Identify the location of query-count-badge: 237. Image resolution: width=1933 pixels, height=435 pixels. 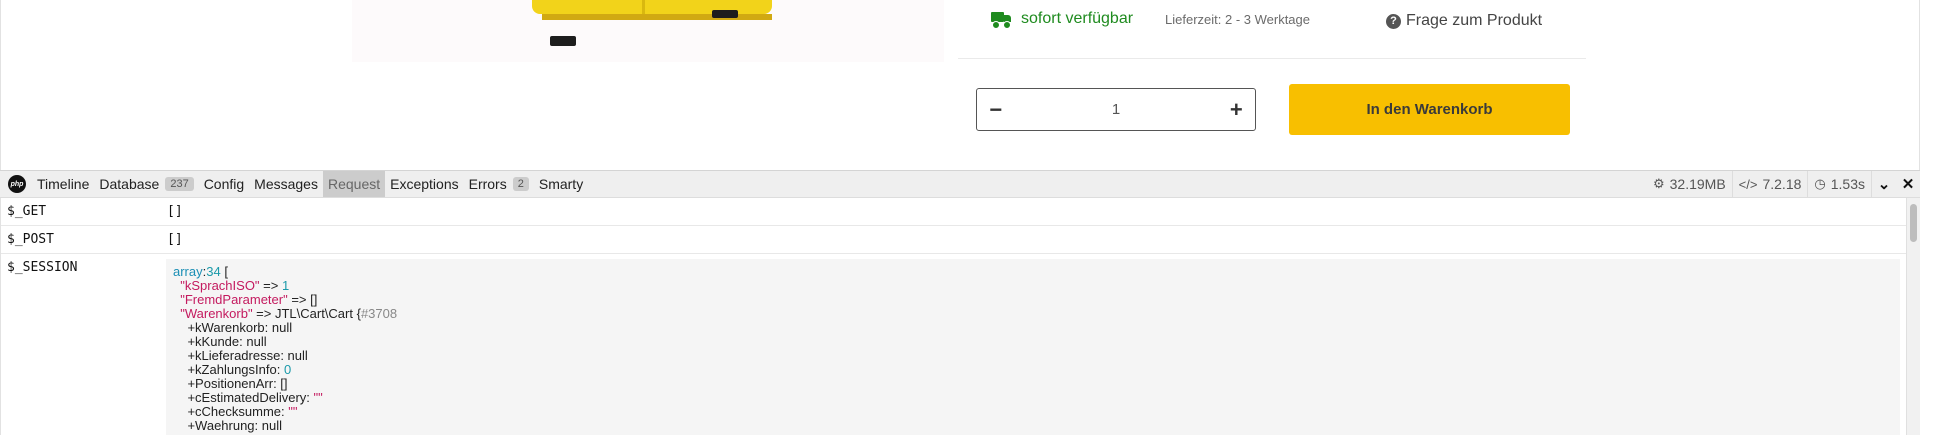
(179, 184).